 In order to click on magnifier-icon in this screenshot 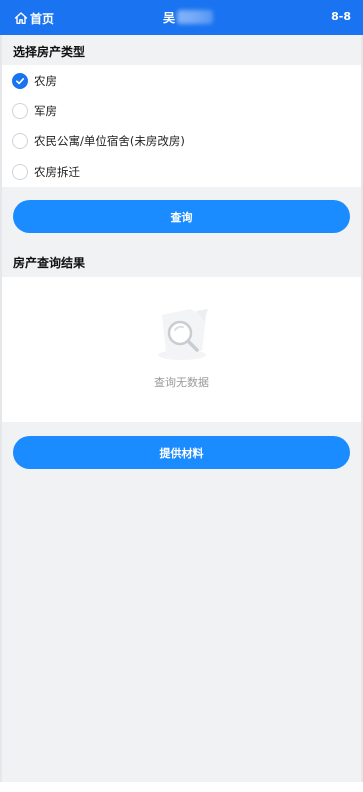, I will do `click(182, 336)`.